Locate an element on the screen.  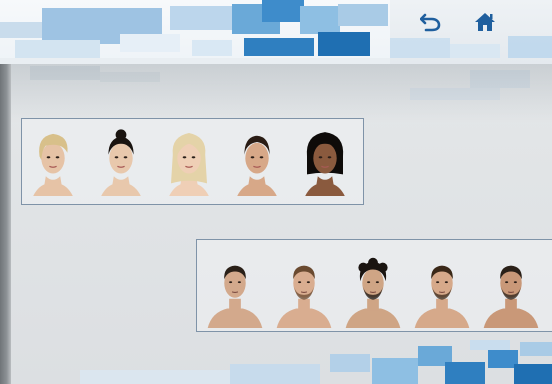
home-button is located at coordinates (485, 22).